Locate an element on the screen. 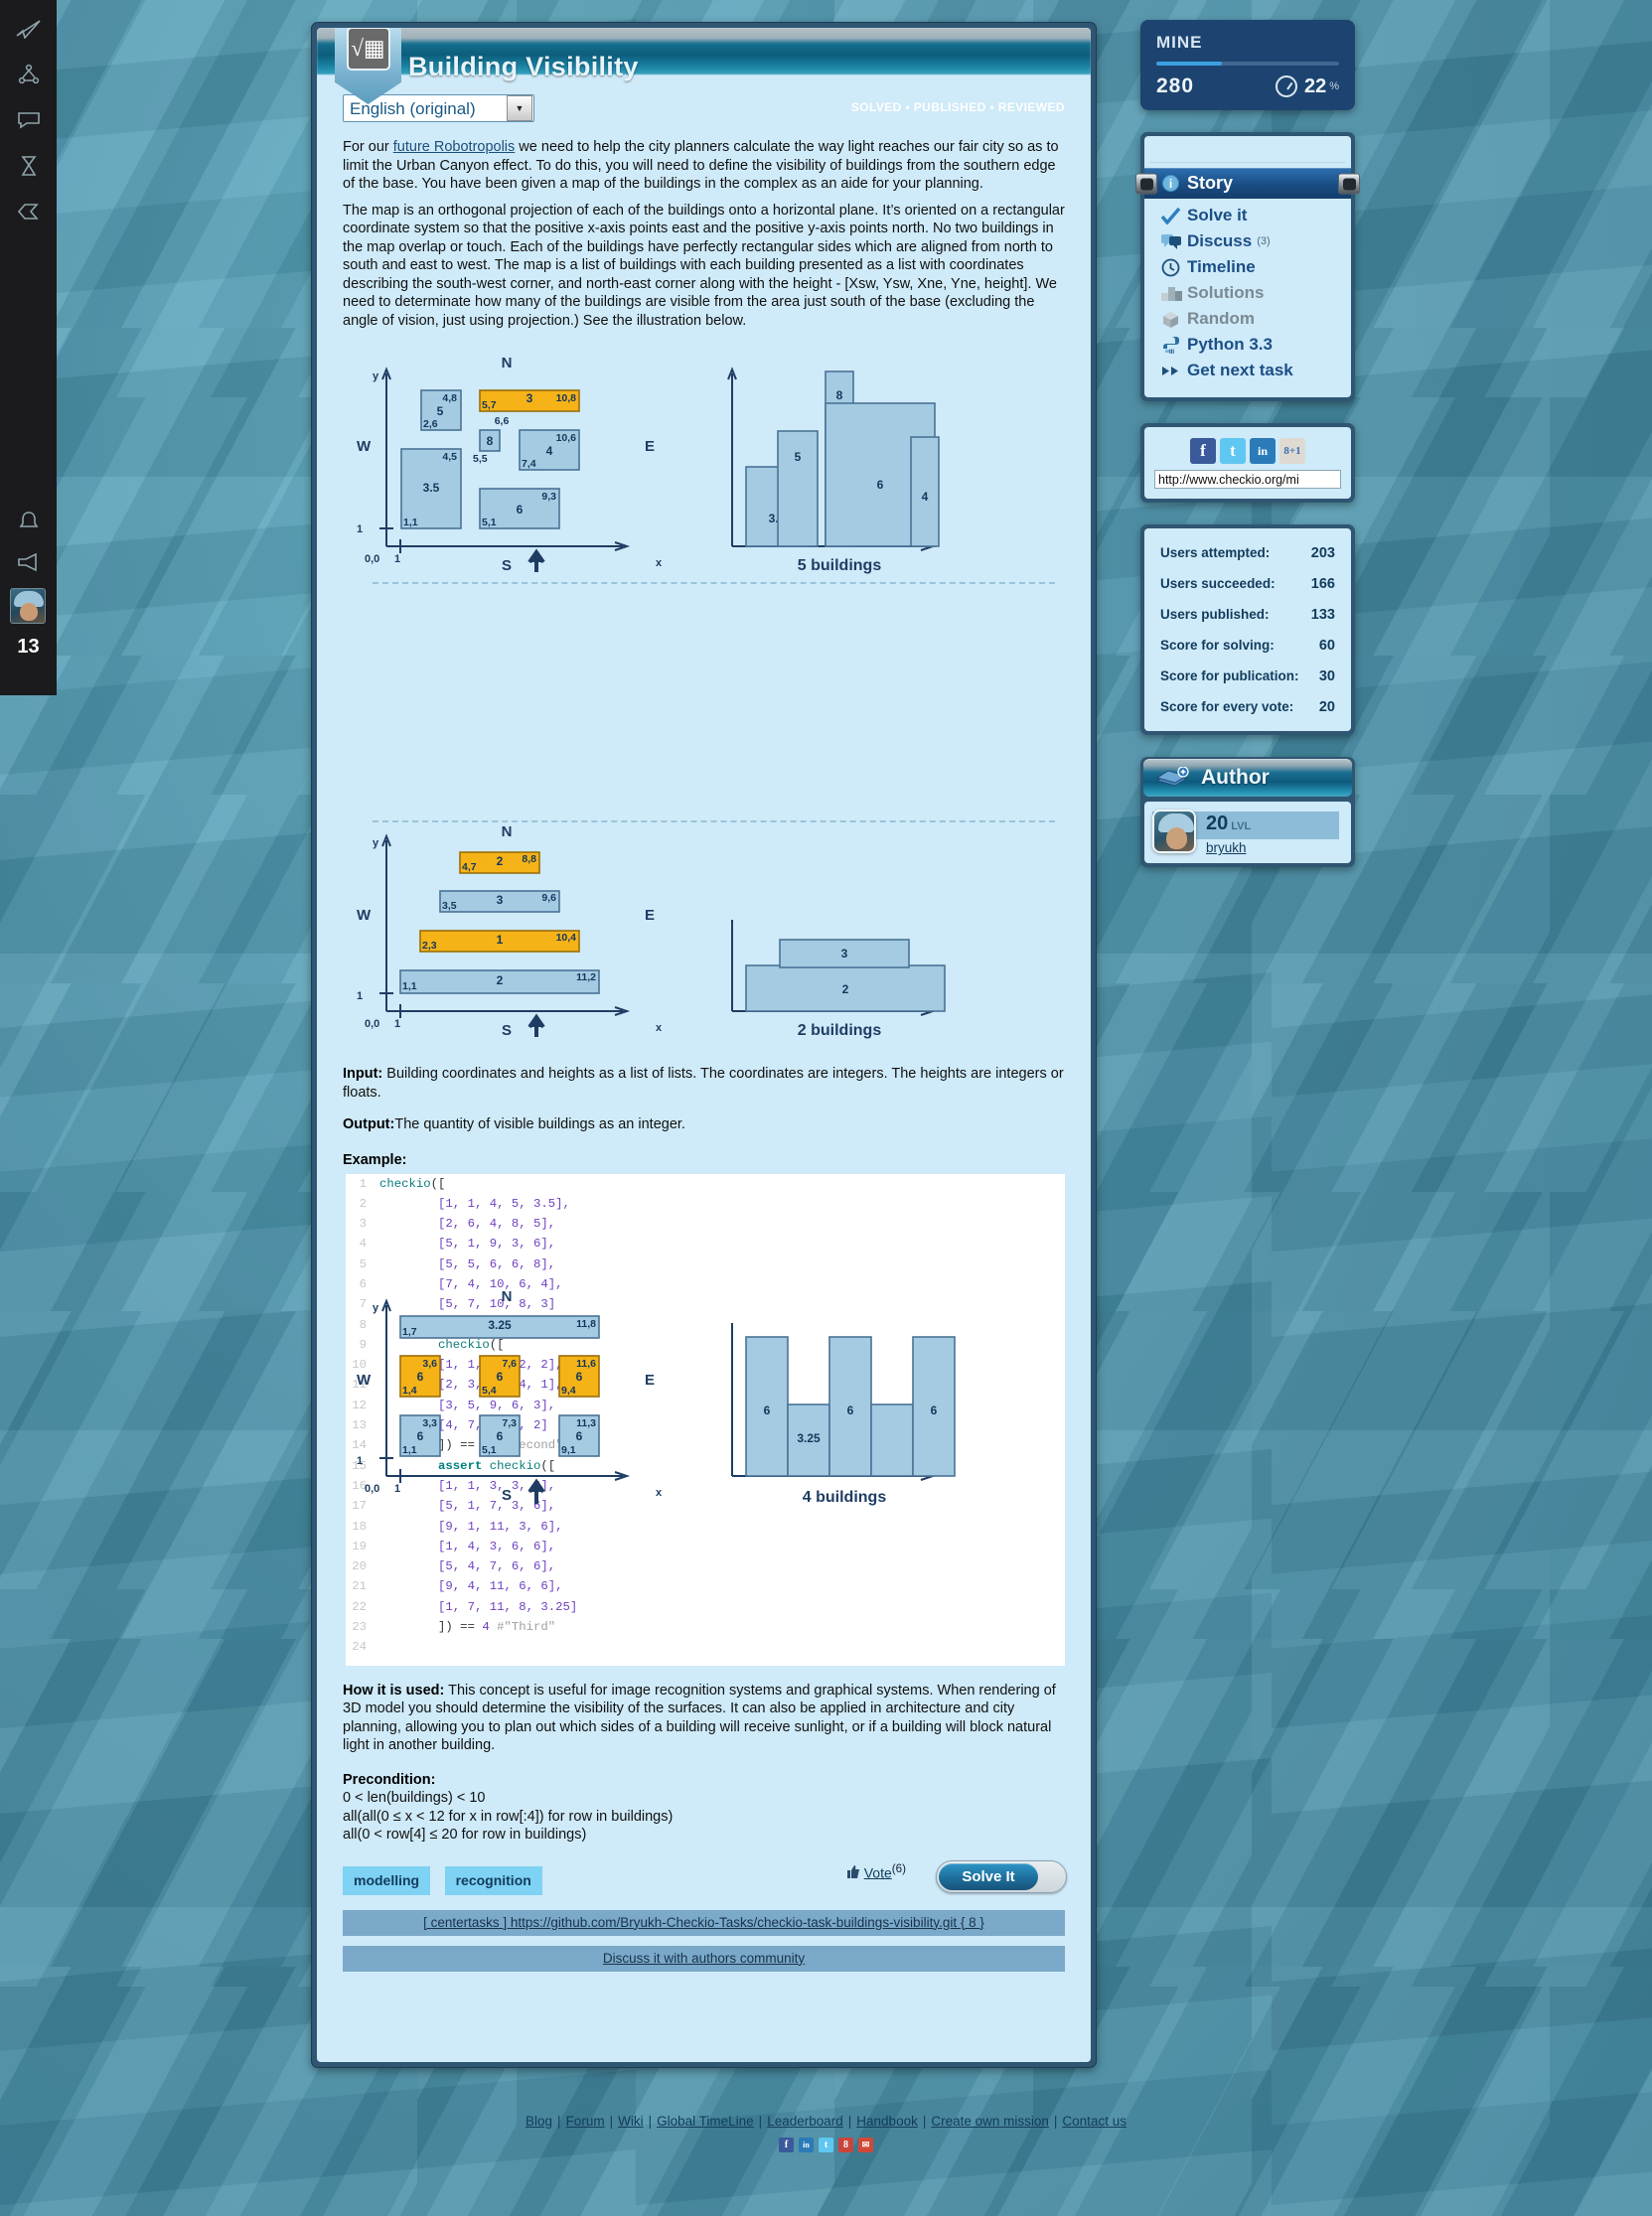 The image size is (1652, 2216). footer-link: Wiki is located at coordinates (631, 2122).